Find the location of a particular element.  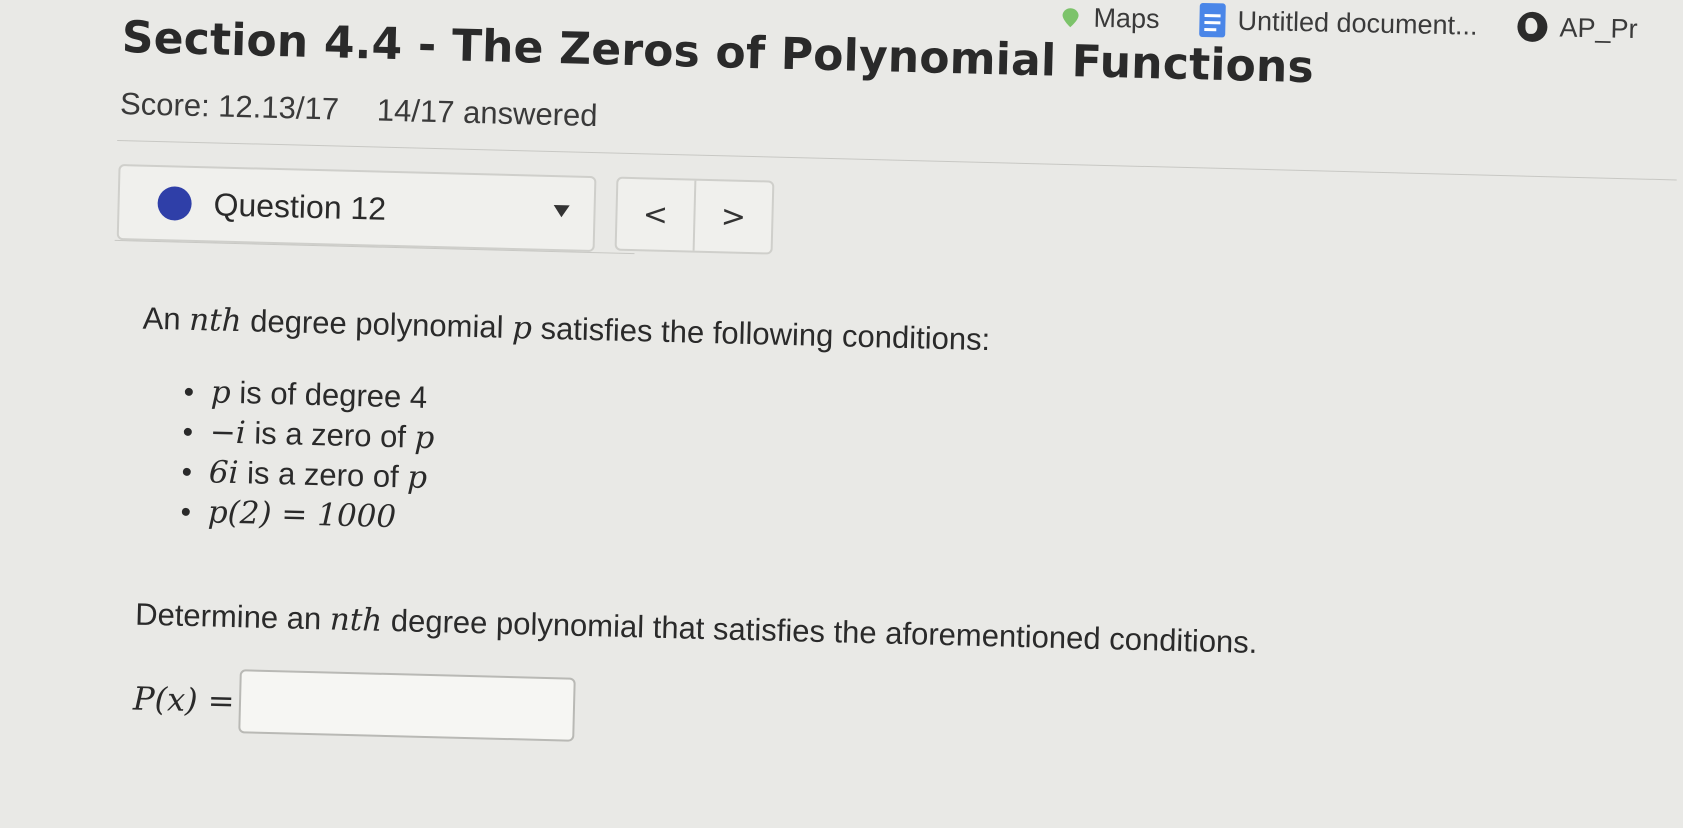

question-select: Question 12 is located at coordinates (356, 208).